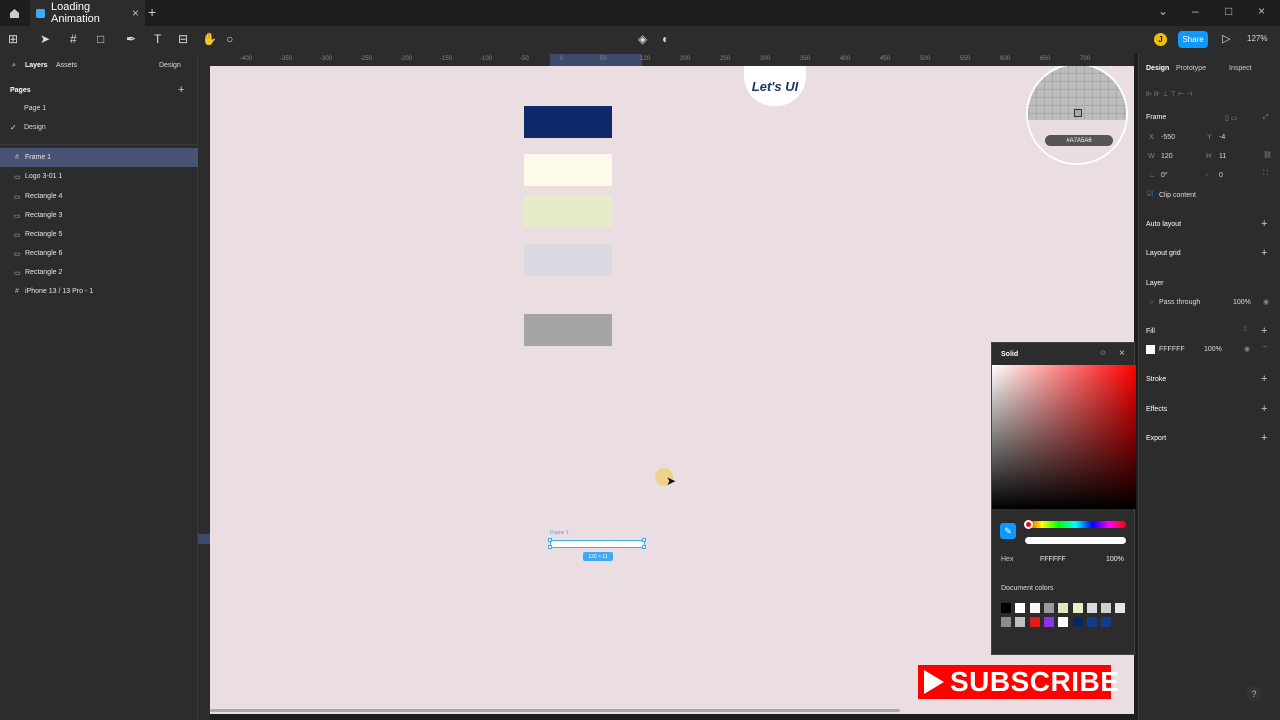 The width and height of the screenshot is (1280, 720). I want to click on page-item: Design, so click(35, 127).